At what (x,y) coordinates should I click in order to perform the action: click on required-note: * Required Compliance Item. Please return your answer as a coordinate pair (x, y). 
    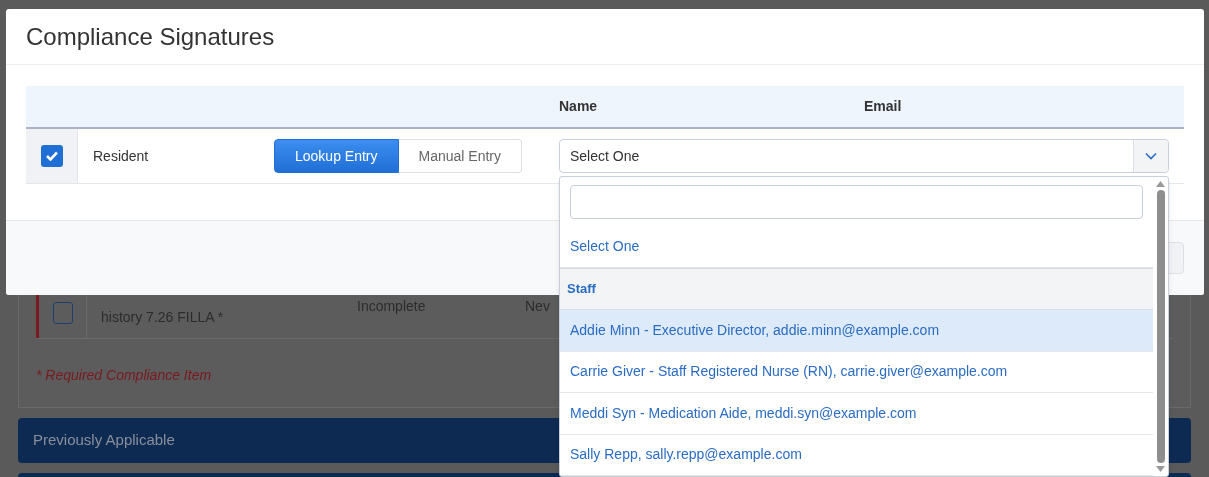
    Looking at the image, I should click on (124, 375).